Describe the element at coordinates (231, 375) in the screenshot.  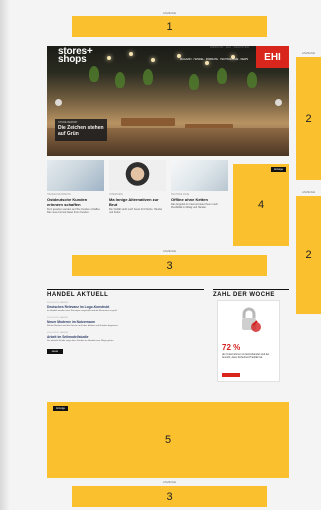
I see `ehi-source-badge` at that location.